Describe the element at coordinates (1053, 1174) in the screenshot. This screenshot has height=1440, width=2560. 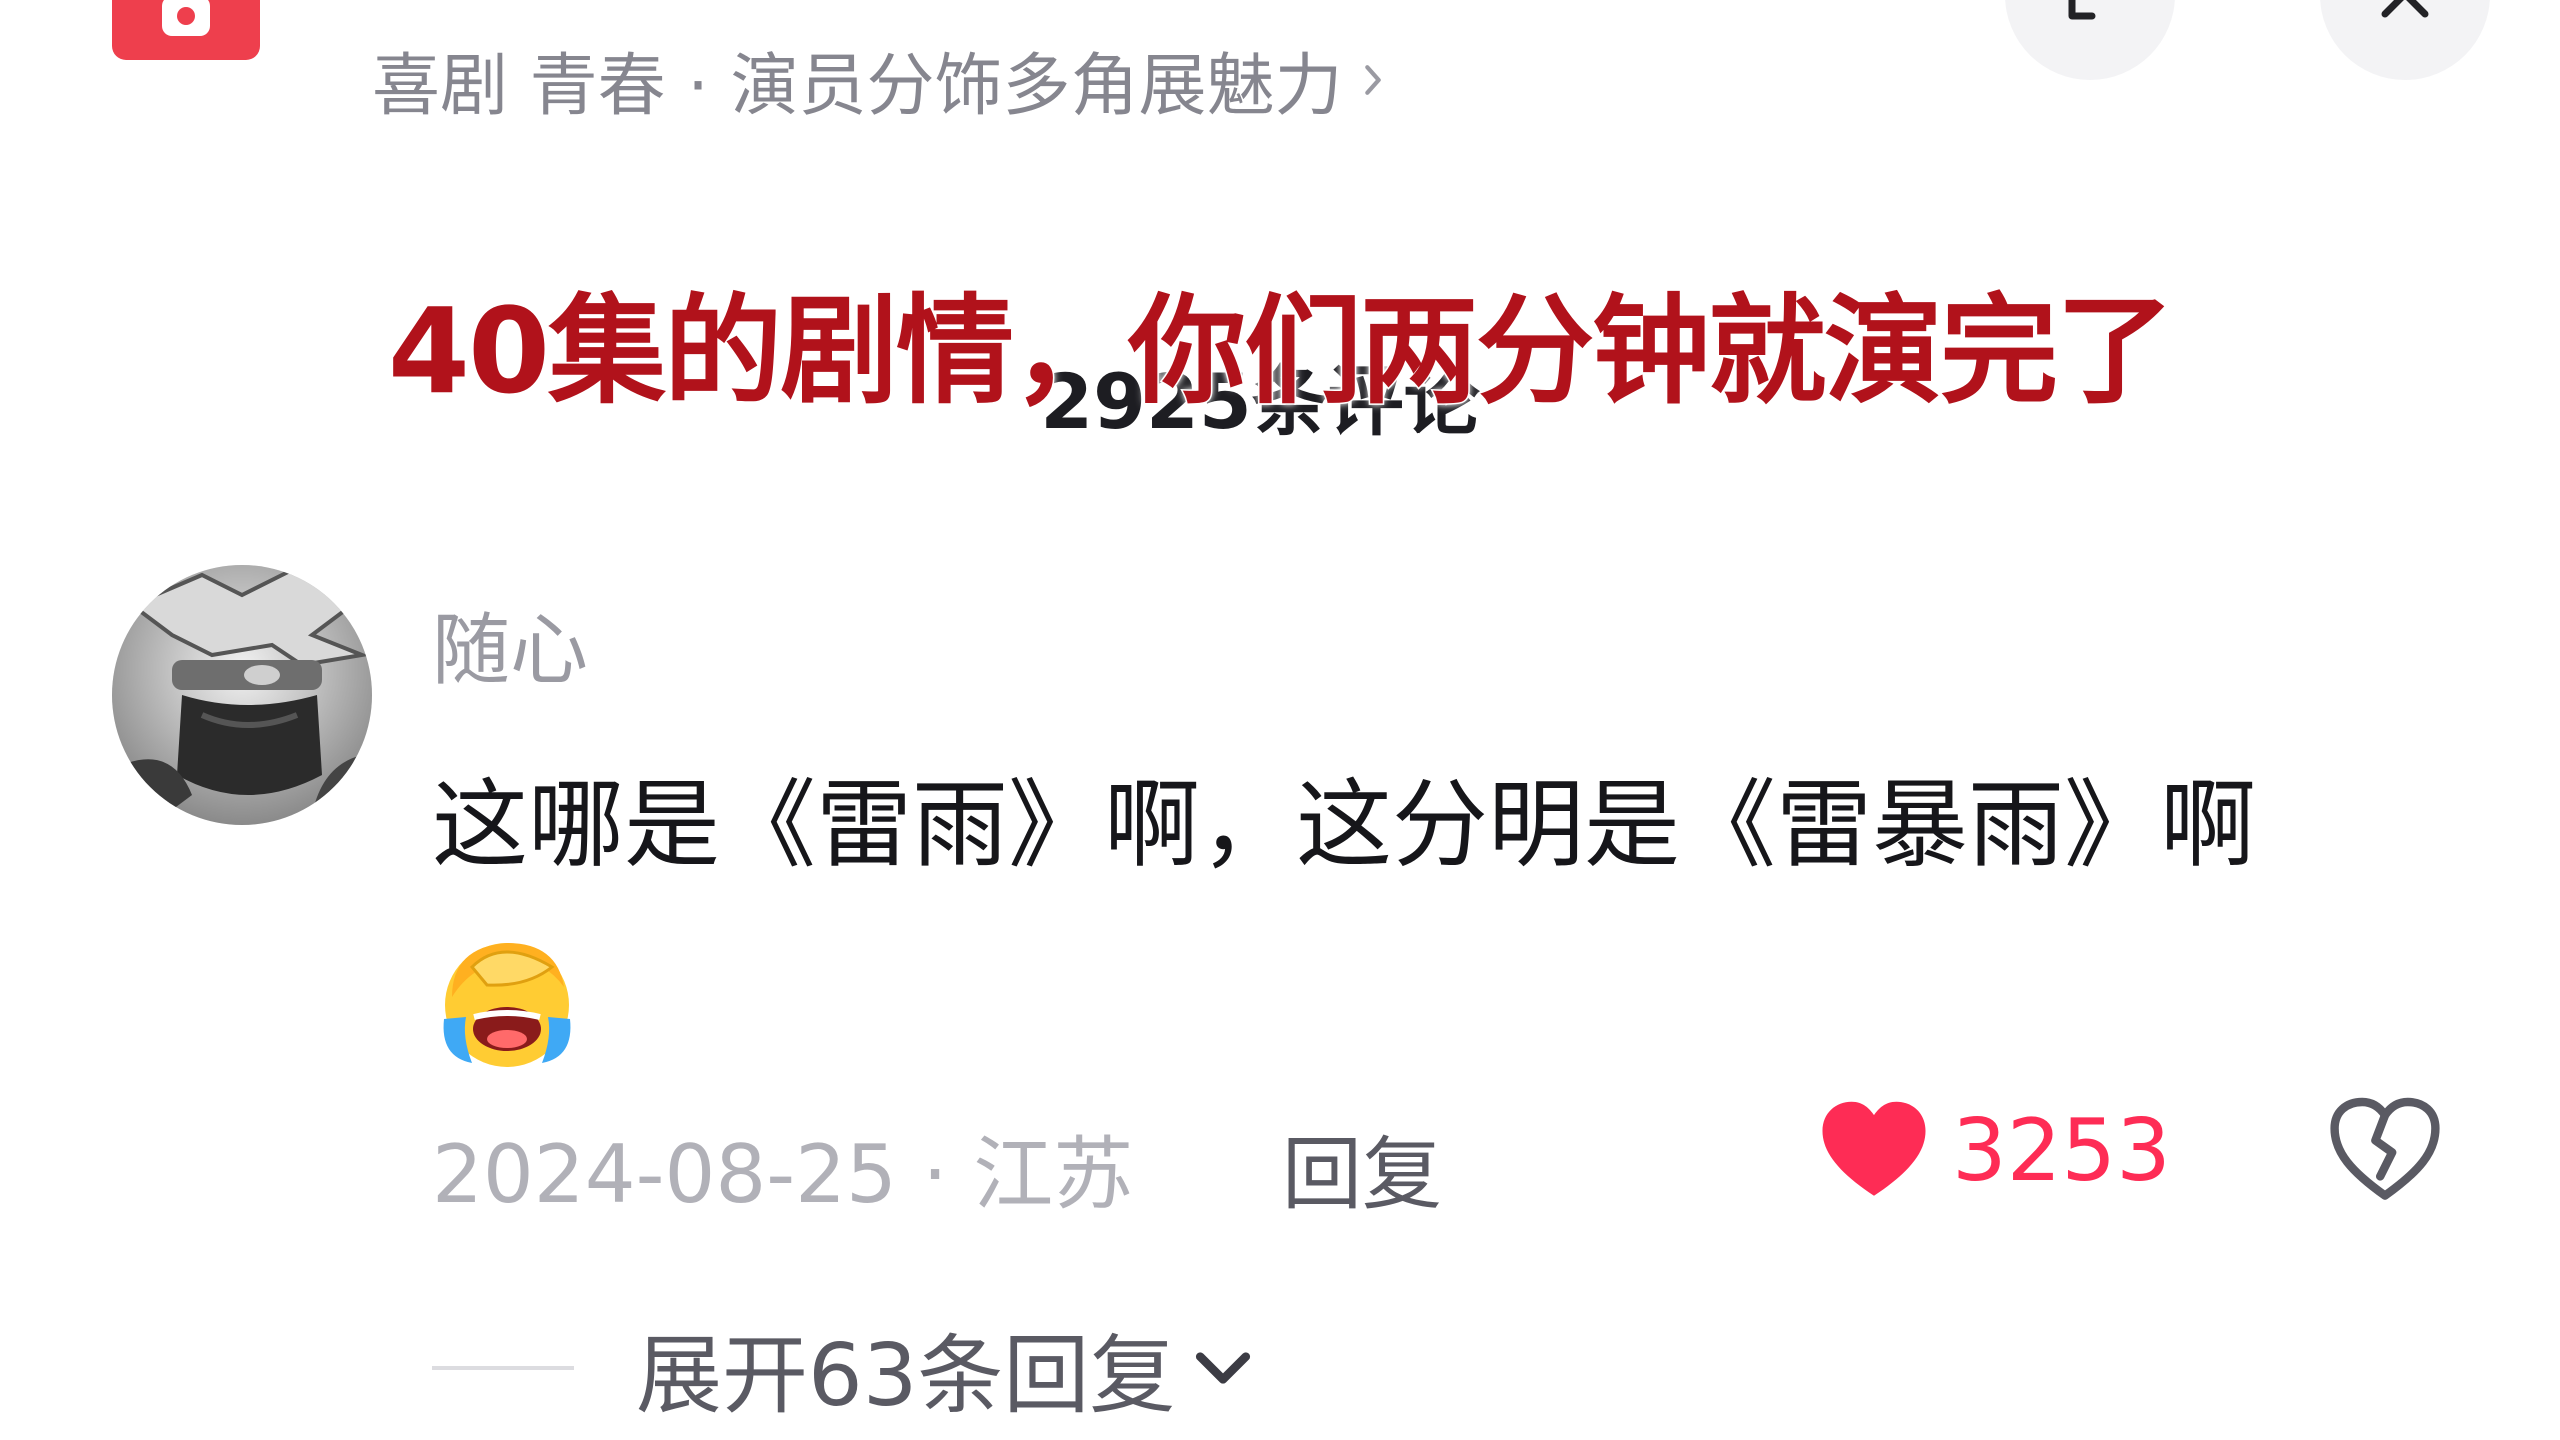
I see `comment-location: 江苏` at that location.